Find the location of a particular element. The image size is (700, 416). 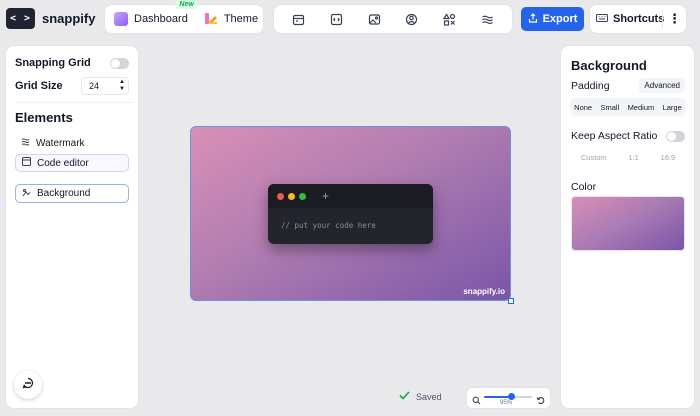

code-window-header: + is located at coordinates (350, 196).